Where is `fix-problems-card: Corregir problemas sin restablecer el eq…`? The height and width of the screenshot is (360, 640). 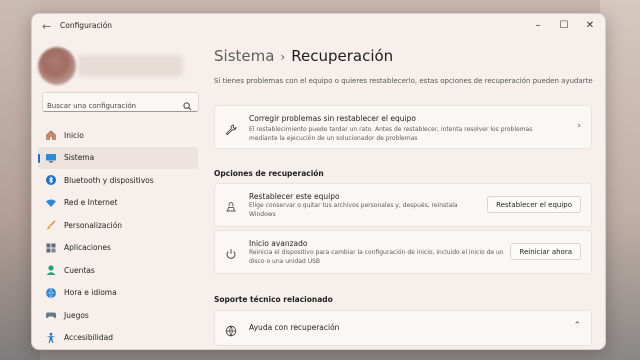 fix-problems-card: Corregir problemas sin restablecer el eq… is located at coordinates (403, 127).